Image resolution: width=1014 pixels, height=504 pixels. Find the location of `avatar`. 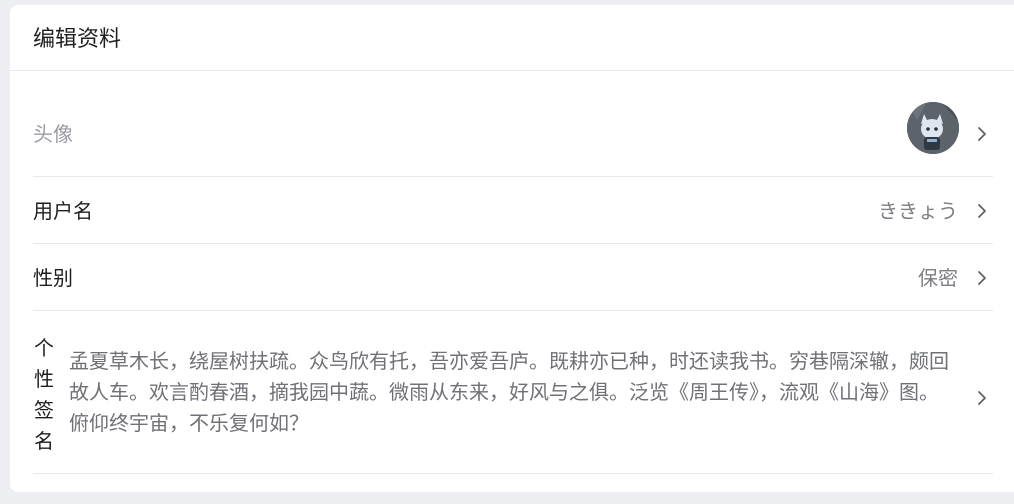

avatar is located at coordinates (933, 128).